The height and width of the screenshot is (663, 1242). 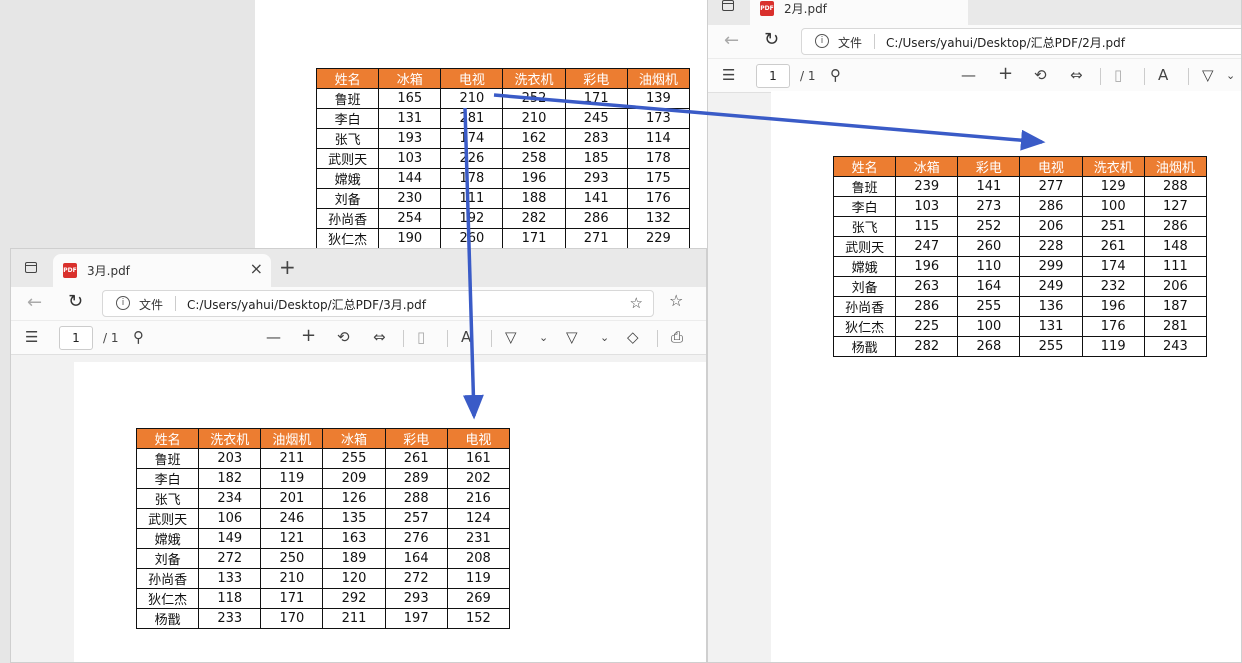 What do you see at coordinates (989, 326) in the screenshot?
I see `value-cell: 100` at bounding box center [989, 326].